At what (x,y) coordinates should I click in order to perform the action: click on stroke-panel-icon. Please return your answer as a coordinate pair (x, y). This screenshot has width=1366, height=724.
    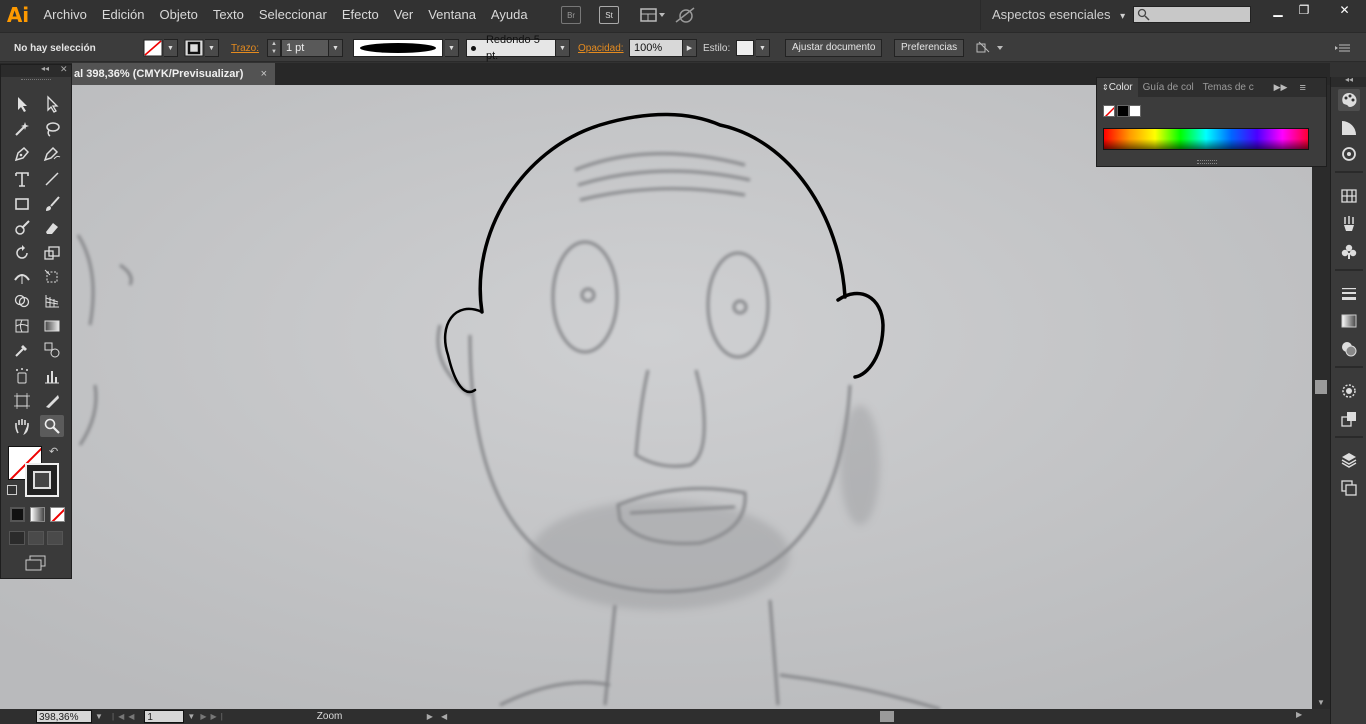
    Looking at the image, I should click on (1349, 293).